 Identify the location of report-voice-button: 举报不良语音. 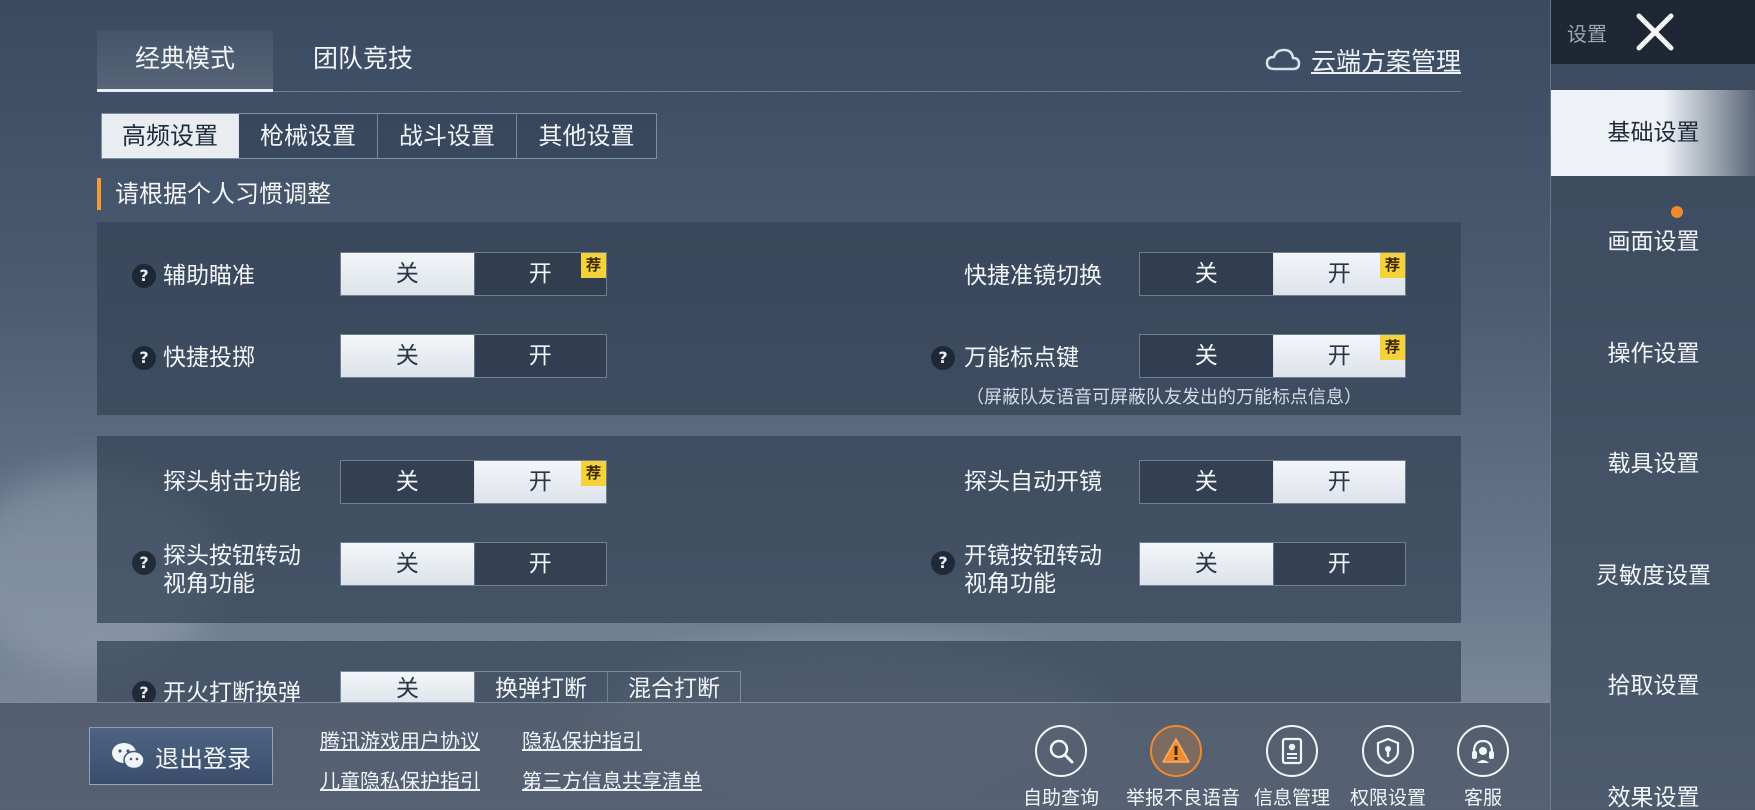
(1183, 767).